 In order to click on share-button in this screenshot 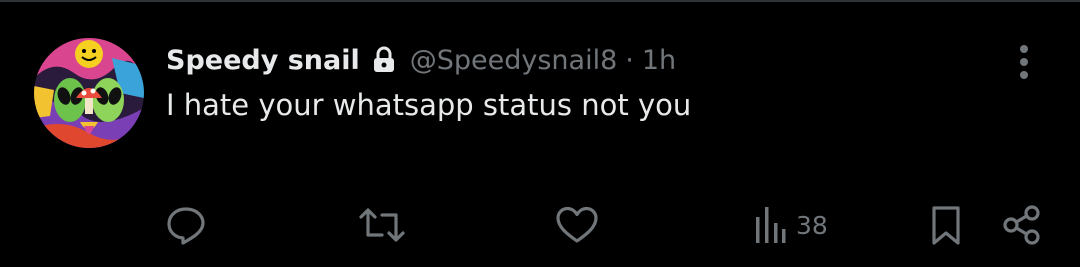, I will do `click(1022, 225)`.